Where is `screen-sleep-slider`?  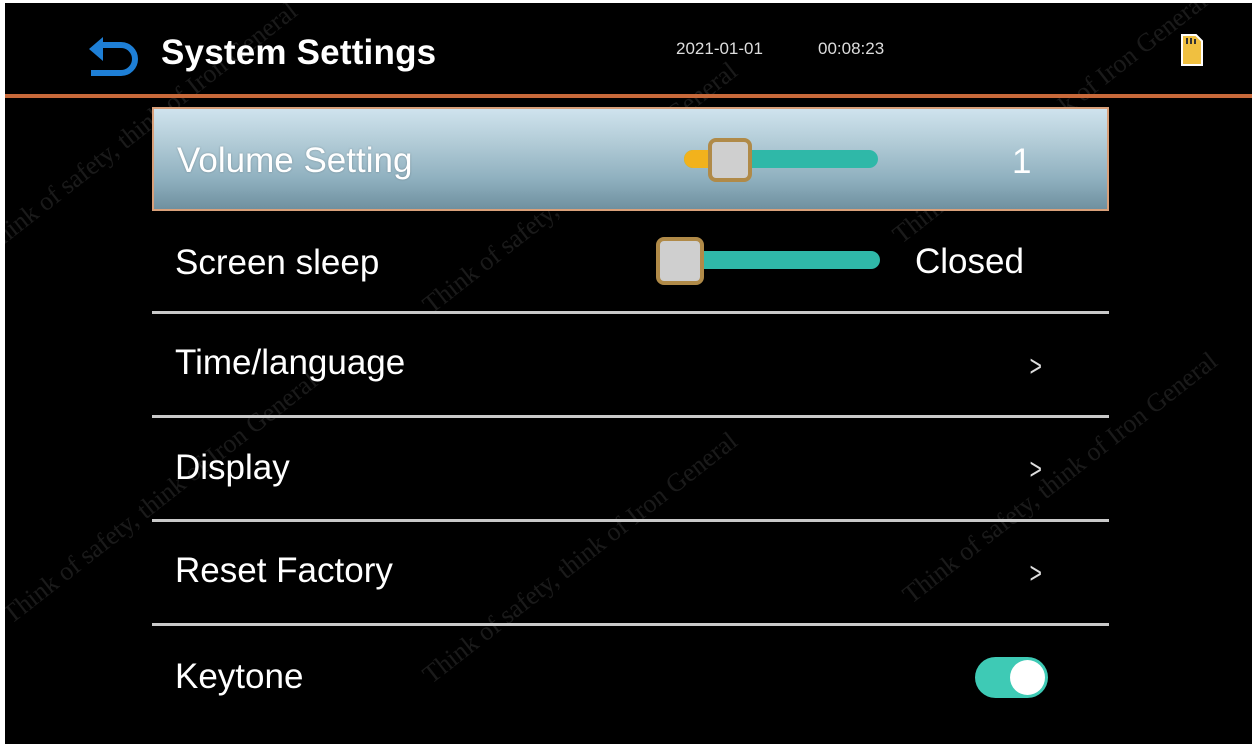 screen-sleep-slider is located at coordinates (768, 261).